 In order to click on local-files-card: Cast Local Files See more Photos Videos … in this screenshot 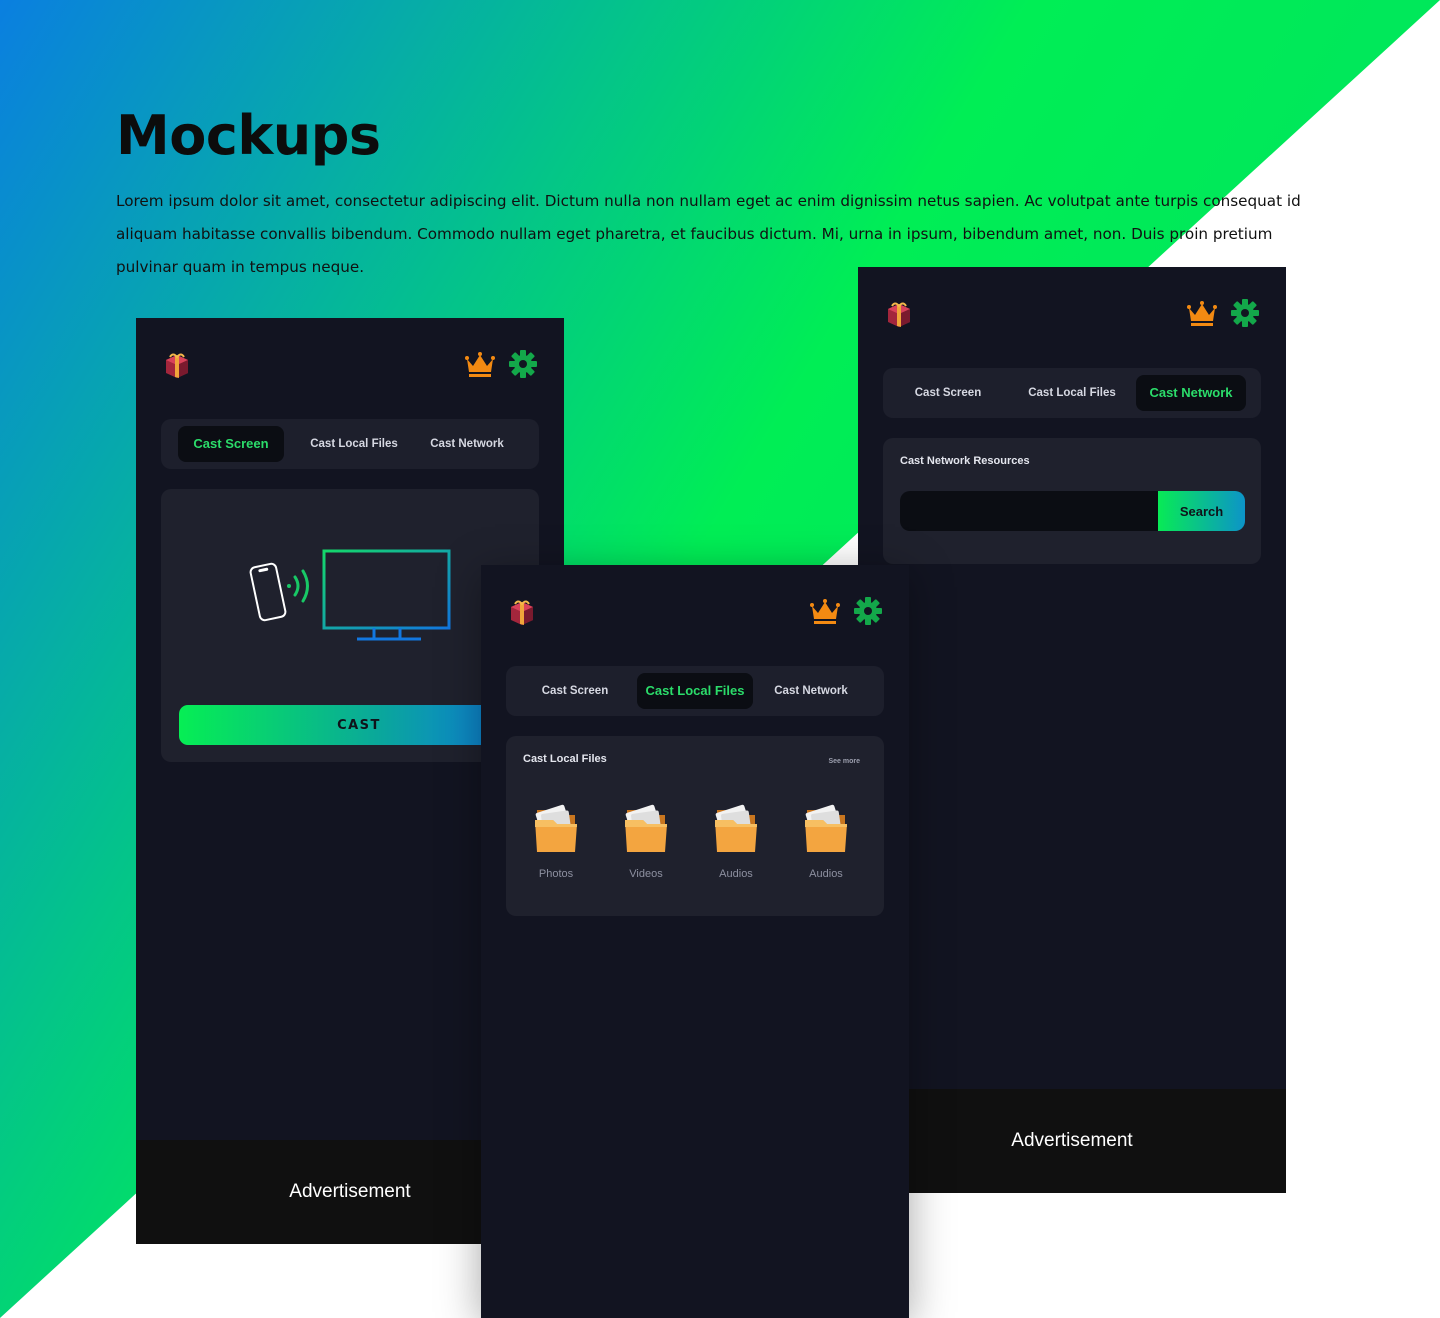, I will do `click(695, 826)`.